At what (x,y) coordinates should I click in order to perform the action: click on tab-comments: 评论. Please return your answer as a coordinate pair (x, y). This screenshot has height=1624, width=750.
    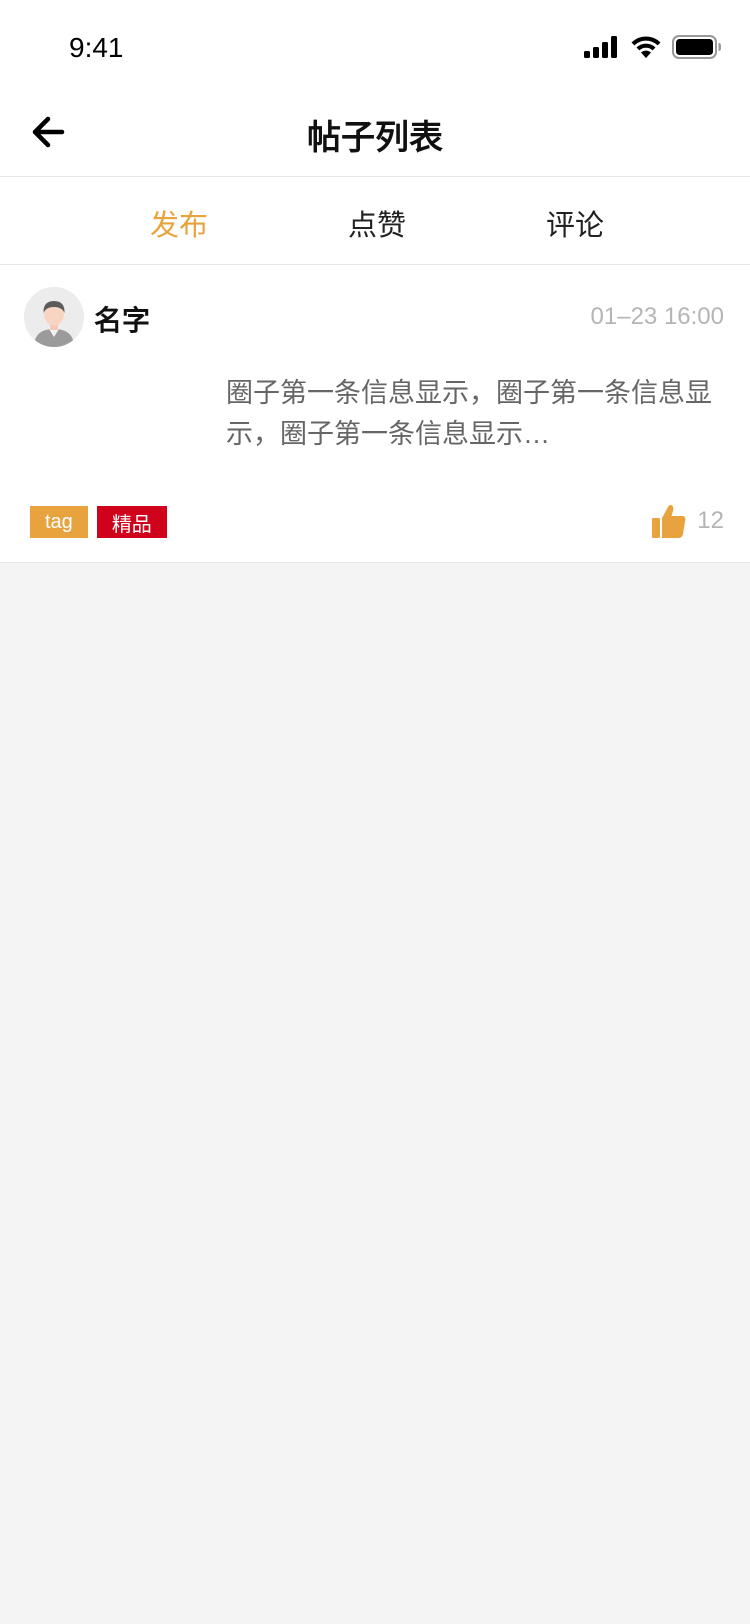
    Looking at the image, I should click on (575, 223).